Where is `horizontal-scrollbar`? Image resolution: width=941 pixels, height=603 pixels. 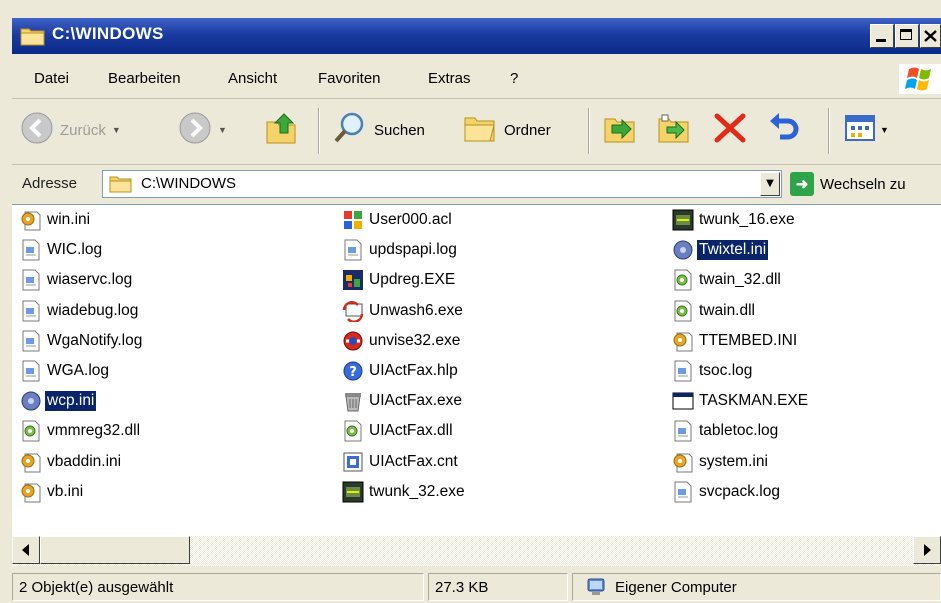 horizontal-scrollbar is located at coordinates (476, 551).